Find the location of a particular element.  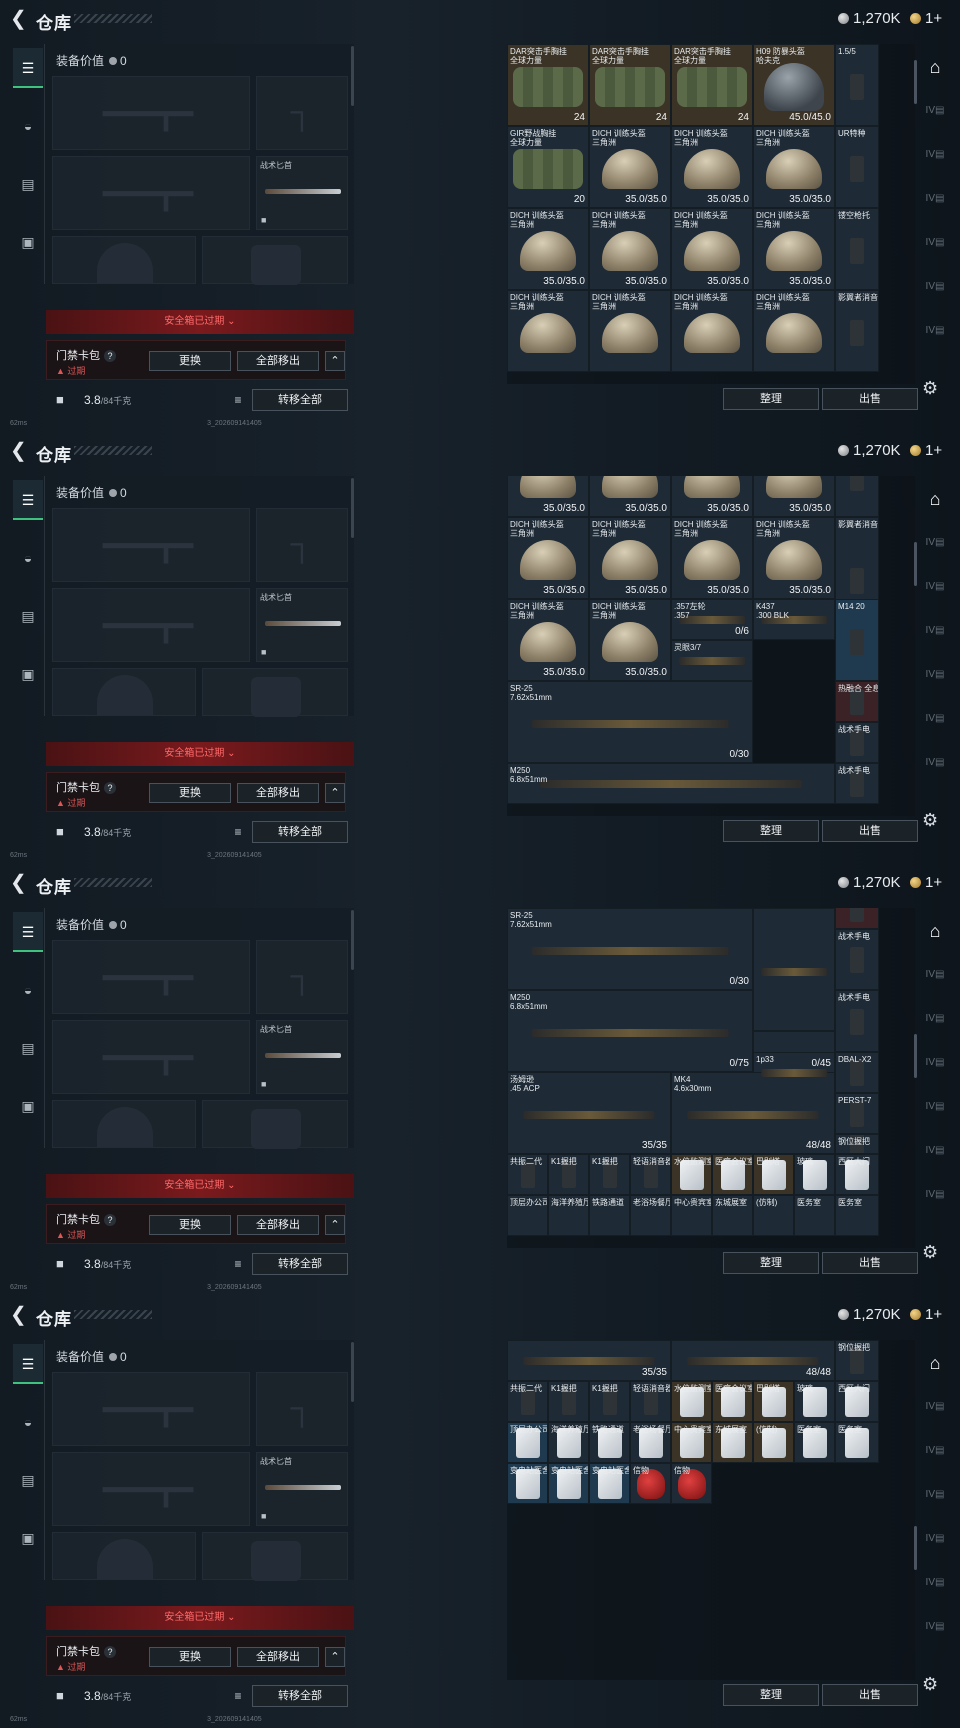

secondary-weapon-slot: ━━━┳━ is located at coordinates (151, 193).